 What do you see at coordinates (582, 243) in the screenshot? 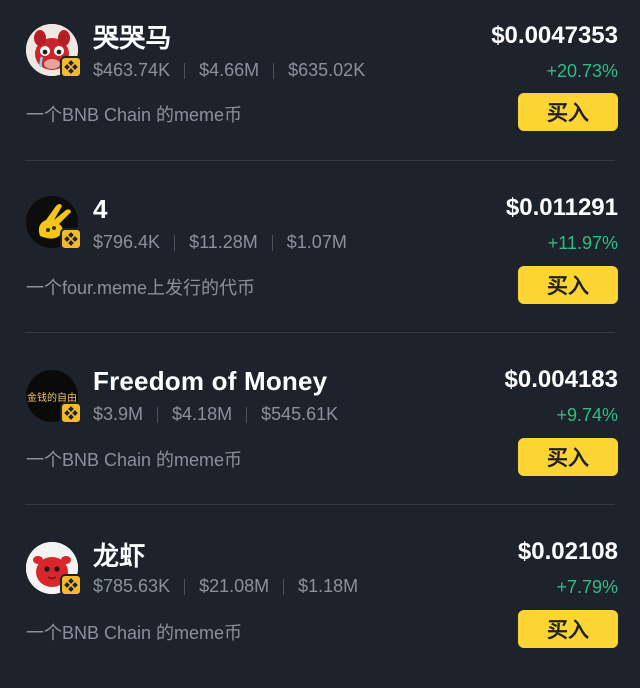
I see `price-change: +11.97%` at bounding box center [582, 243].